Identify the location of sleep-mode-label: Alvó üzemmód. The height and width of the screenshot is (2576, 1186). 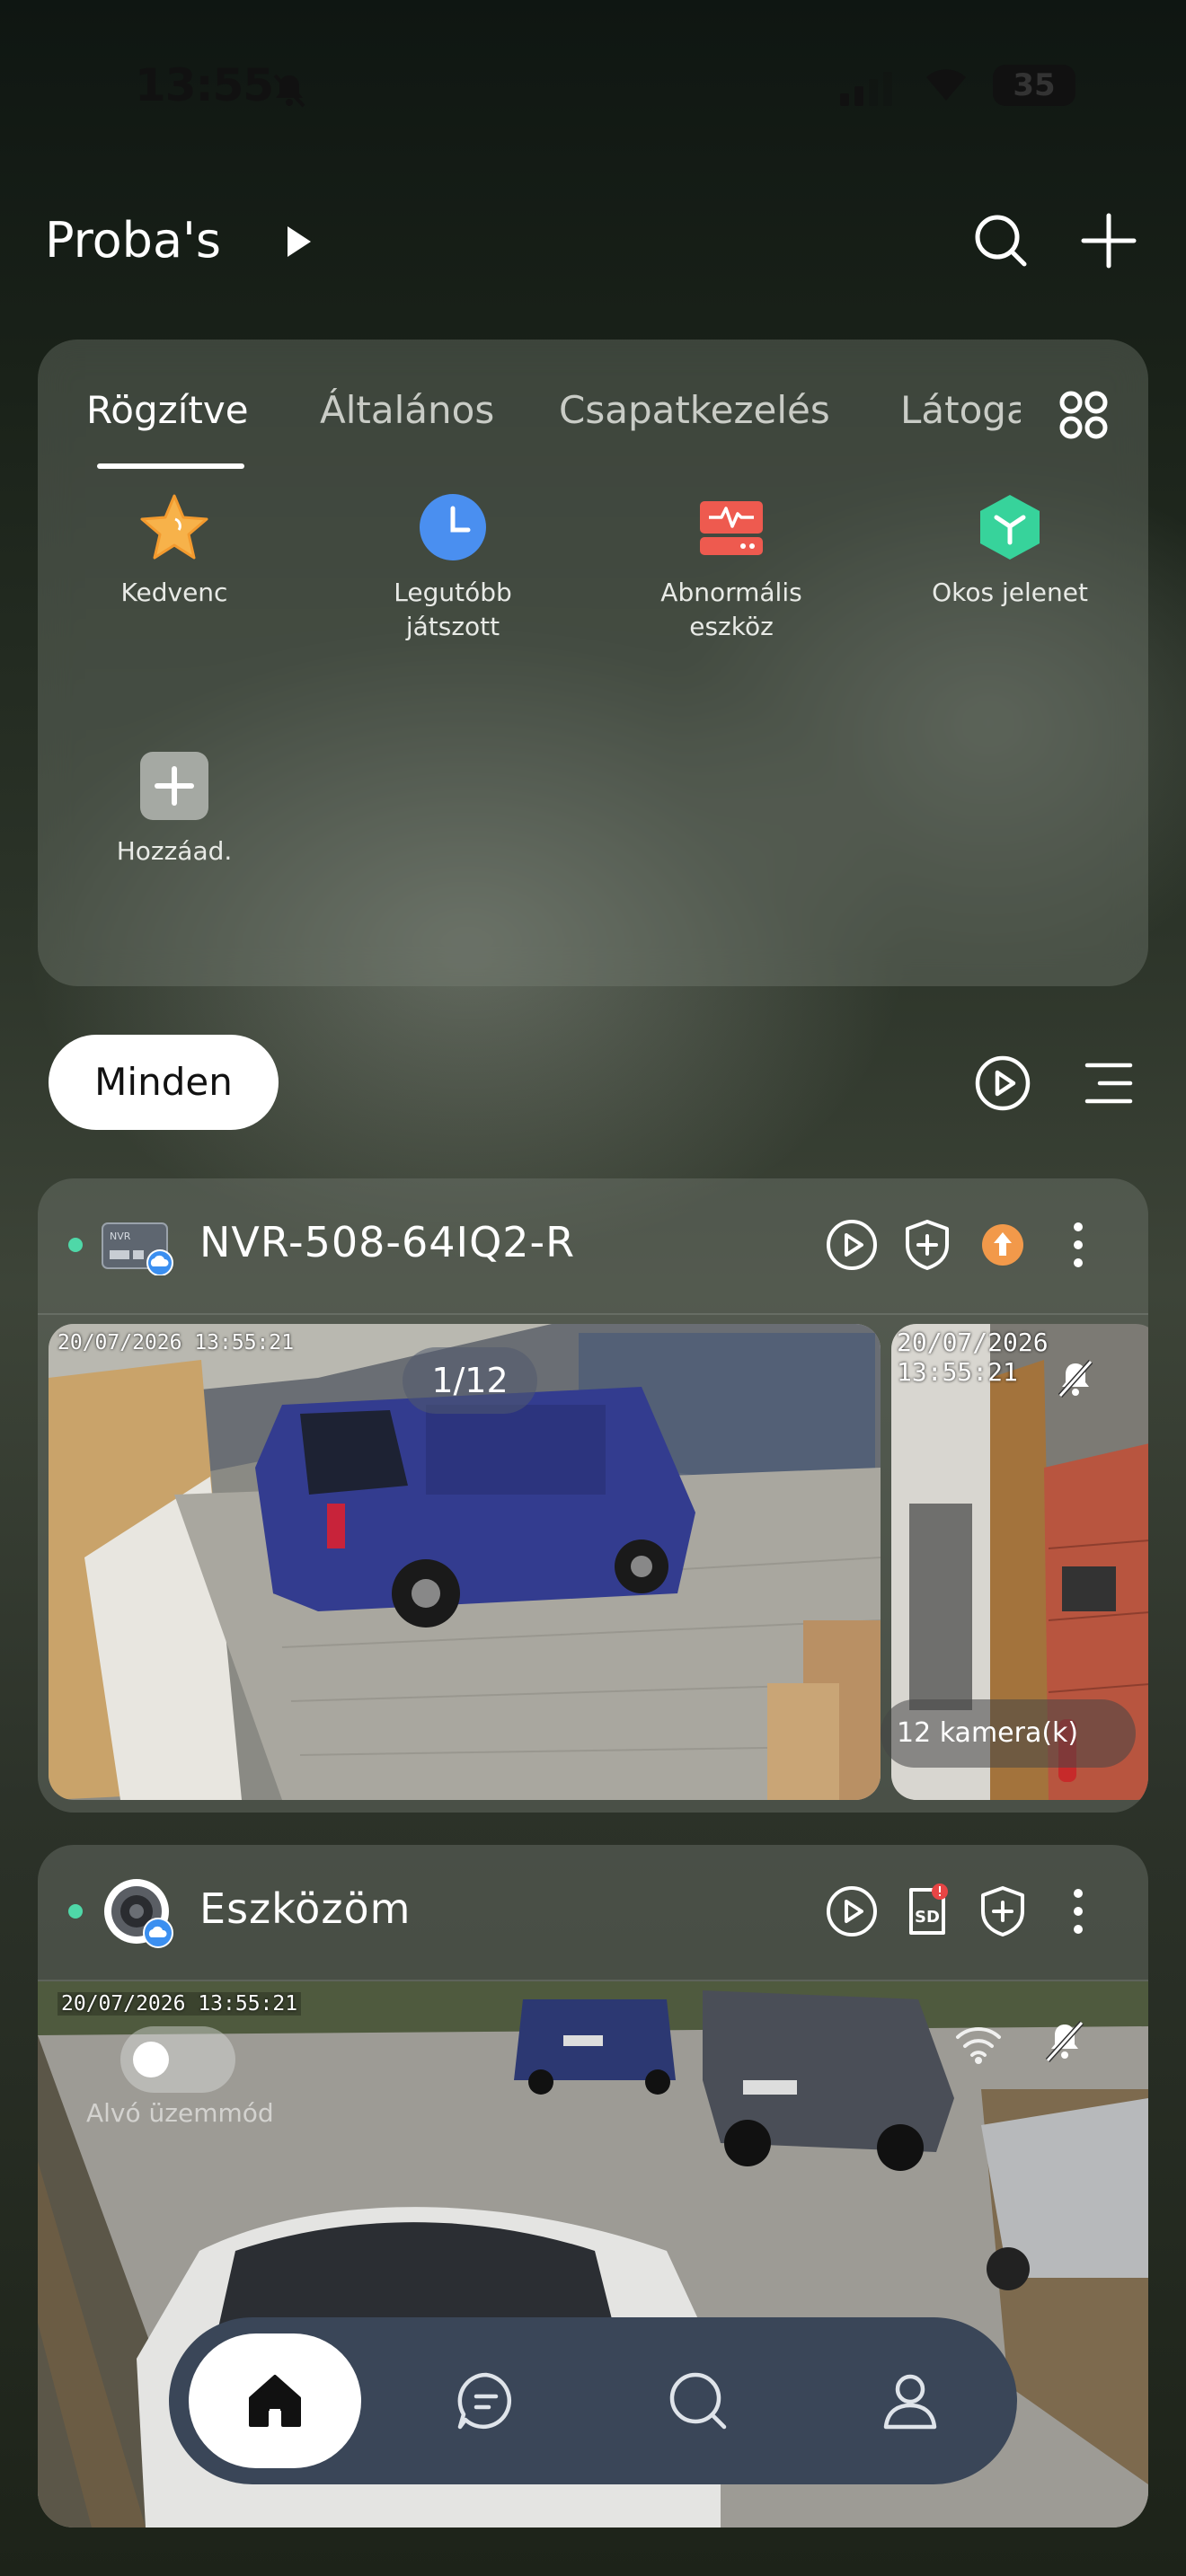
(180, 2113).